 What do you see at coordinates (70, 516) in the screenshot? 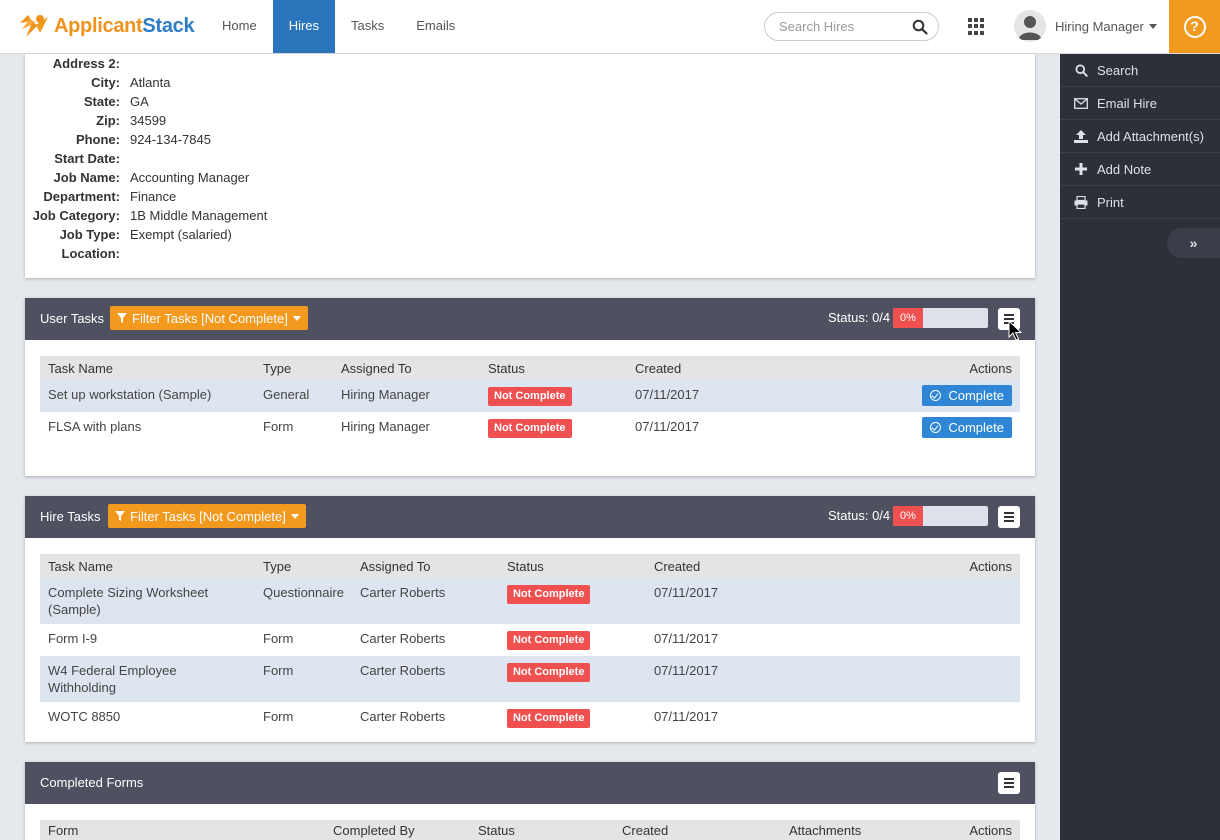
I see `hire-tasks-title: Hire Tasks` at bounding box center [70, 516].